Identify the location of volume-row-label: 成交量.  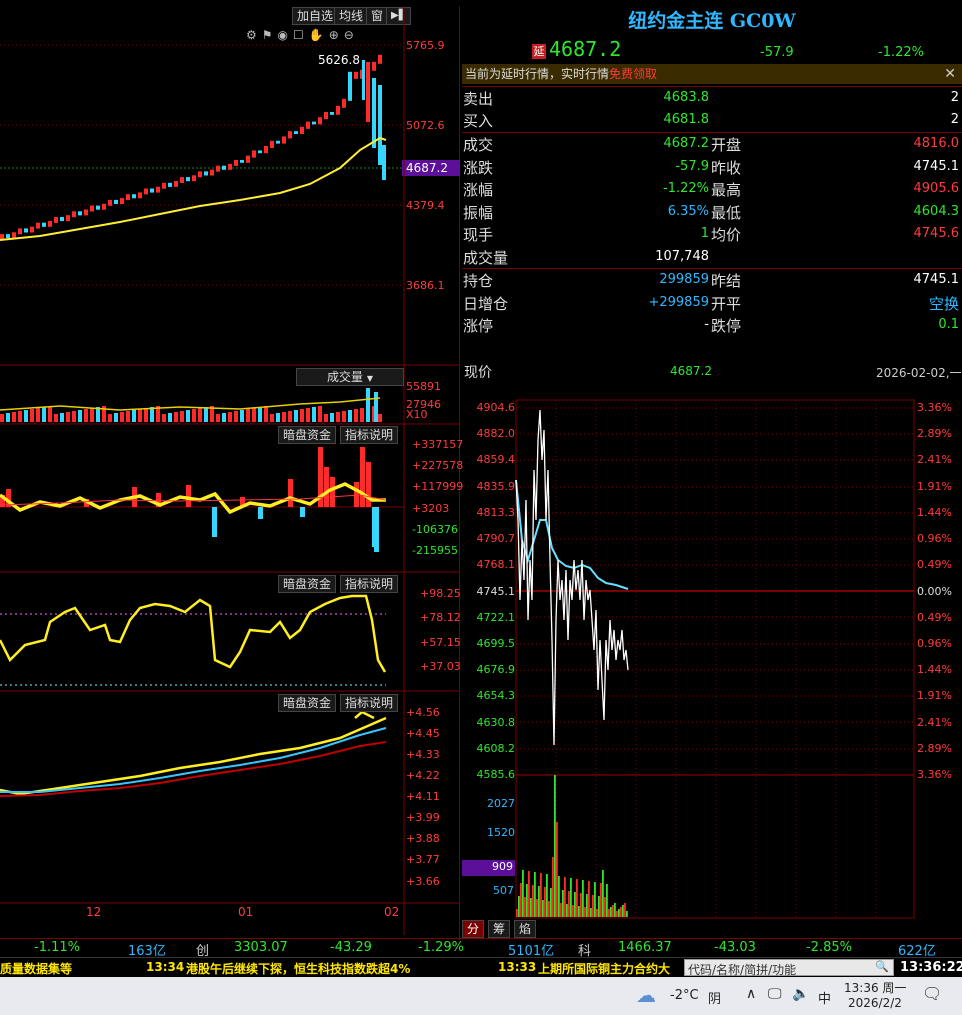
(486, 258).